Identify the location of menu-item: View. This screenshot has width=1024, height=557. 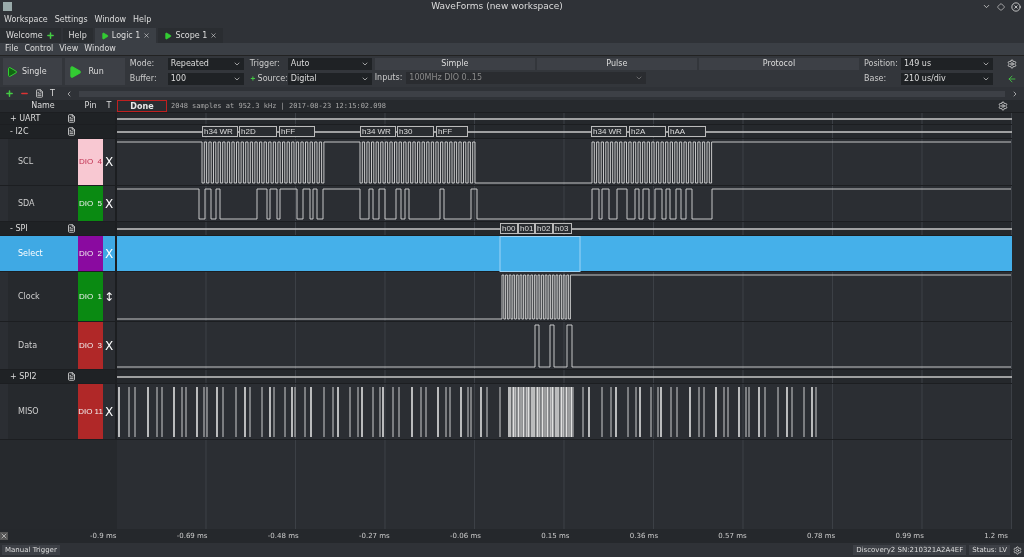
(69, 49).